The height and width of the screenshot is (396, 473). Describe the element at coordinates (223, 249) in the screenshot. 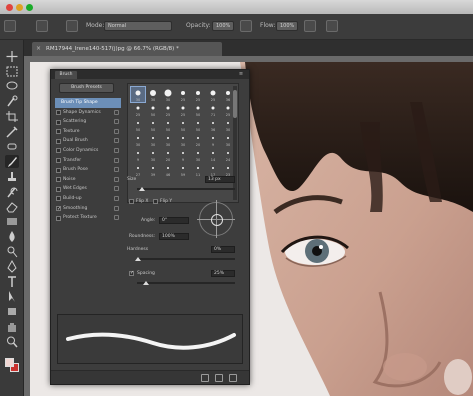

I see `hardness-field: 0%` at that location.